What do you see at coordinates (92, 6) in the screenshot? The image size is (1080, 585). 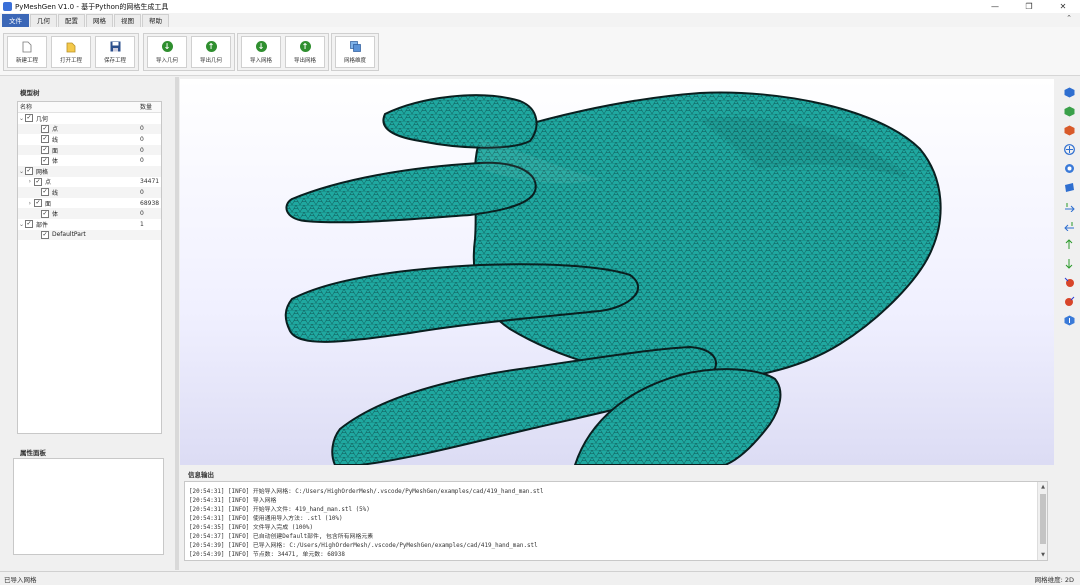 I see `window-title: PyMeshGen V1.0 - 基于Python的网格生成工具` at bounding box center [92, 6].